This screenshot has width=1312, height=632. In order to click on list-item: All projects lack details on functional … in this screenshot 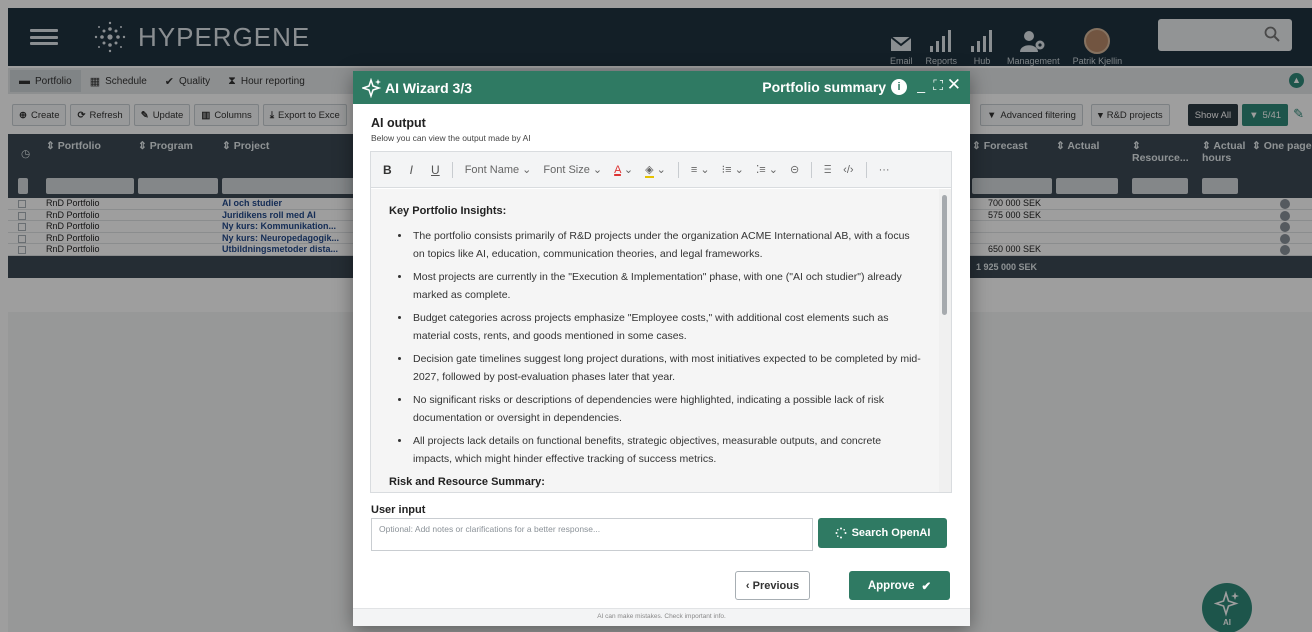, I will do `click(667, 450)`.